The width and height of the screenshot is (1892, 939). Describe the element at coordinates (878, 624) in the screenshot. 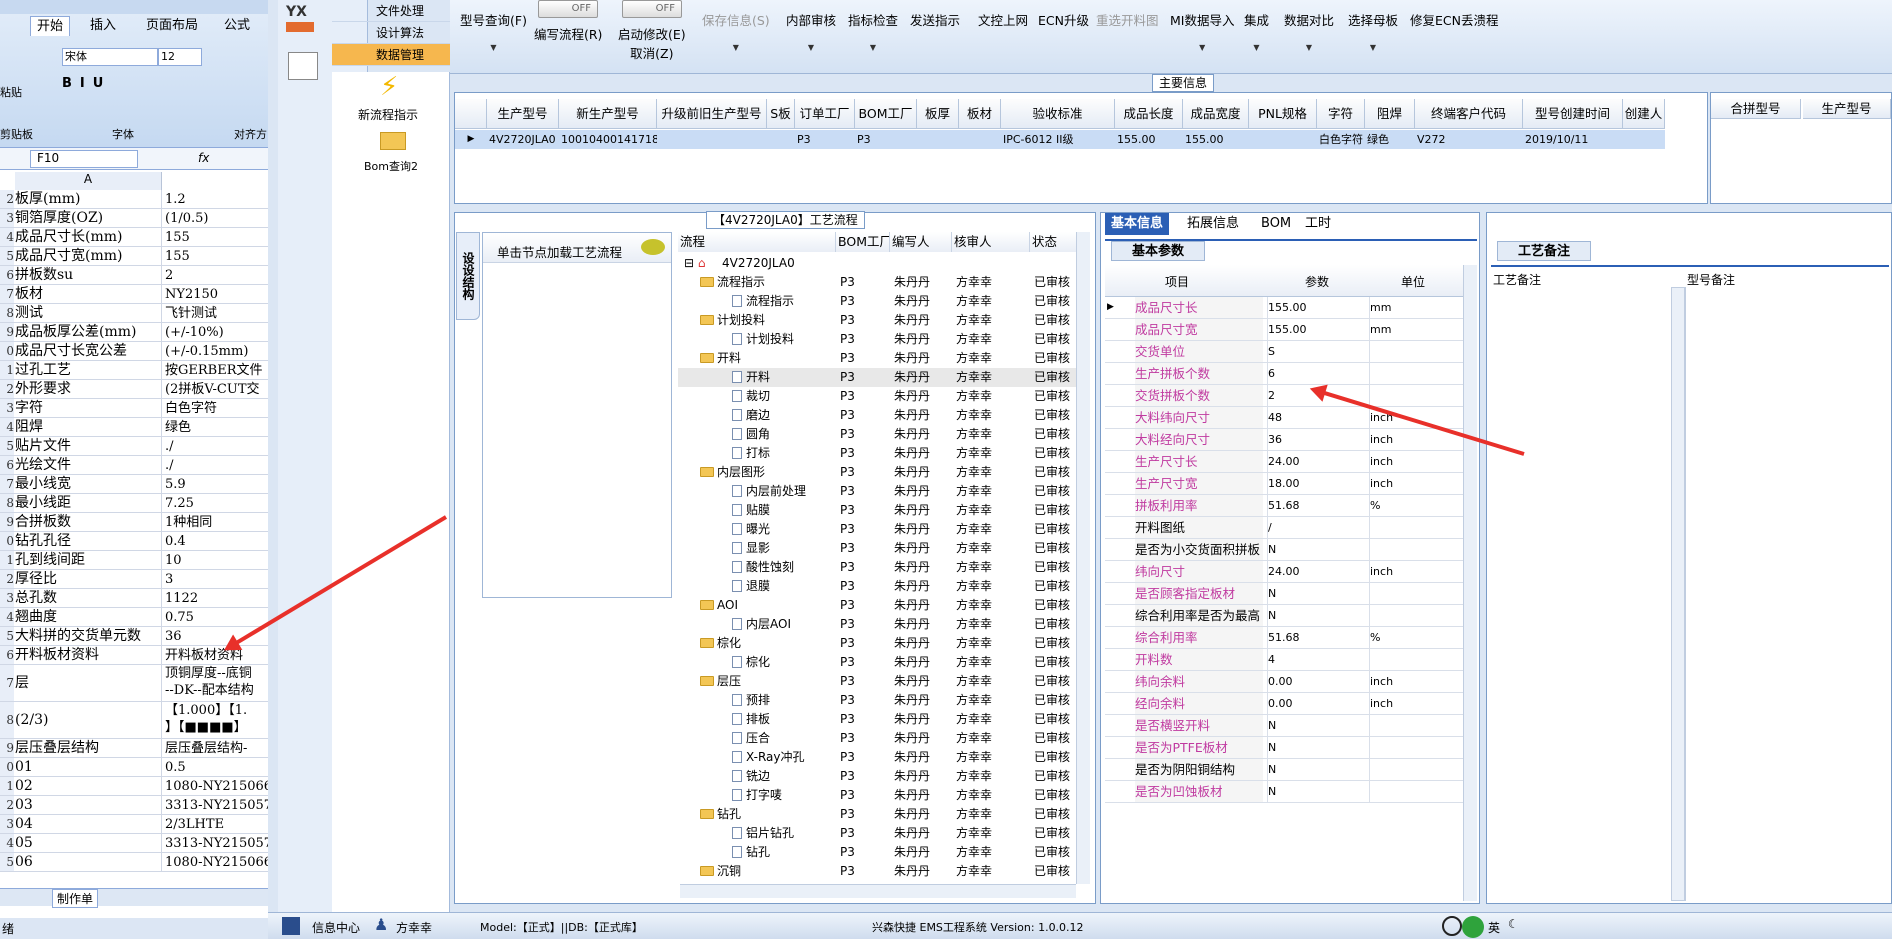

I see `tree-row: 内层AOI P3 朱丹丹 方幸幸 已审核` at that location.